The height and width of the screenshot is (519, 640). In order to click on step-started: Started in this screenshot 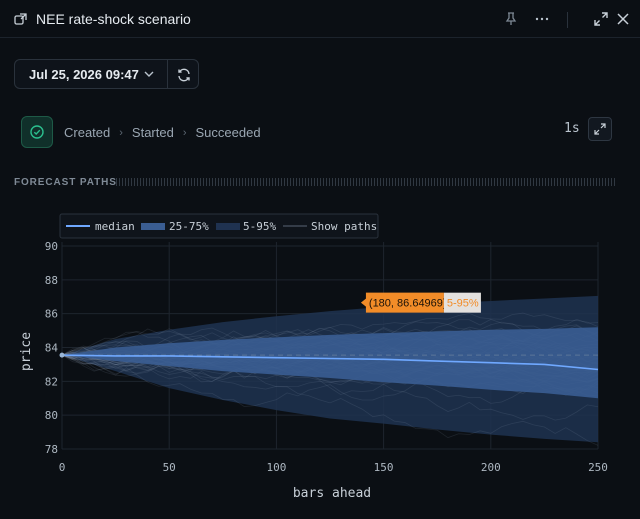, I will do `click(152, 132)`.